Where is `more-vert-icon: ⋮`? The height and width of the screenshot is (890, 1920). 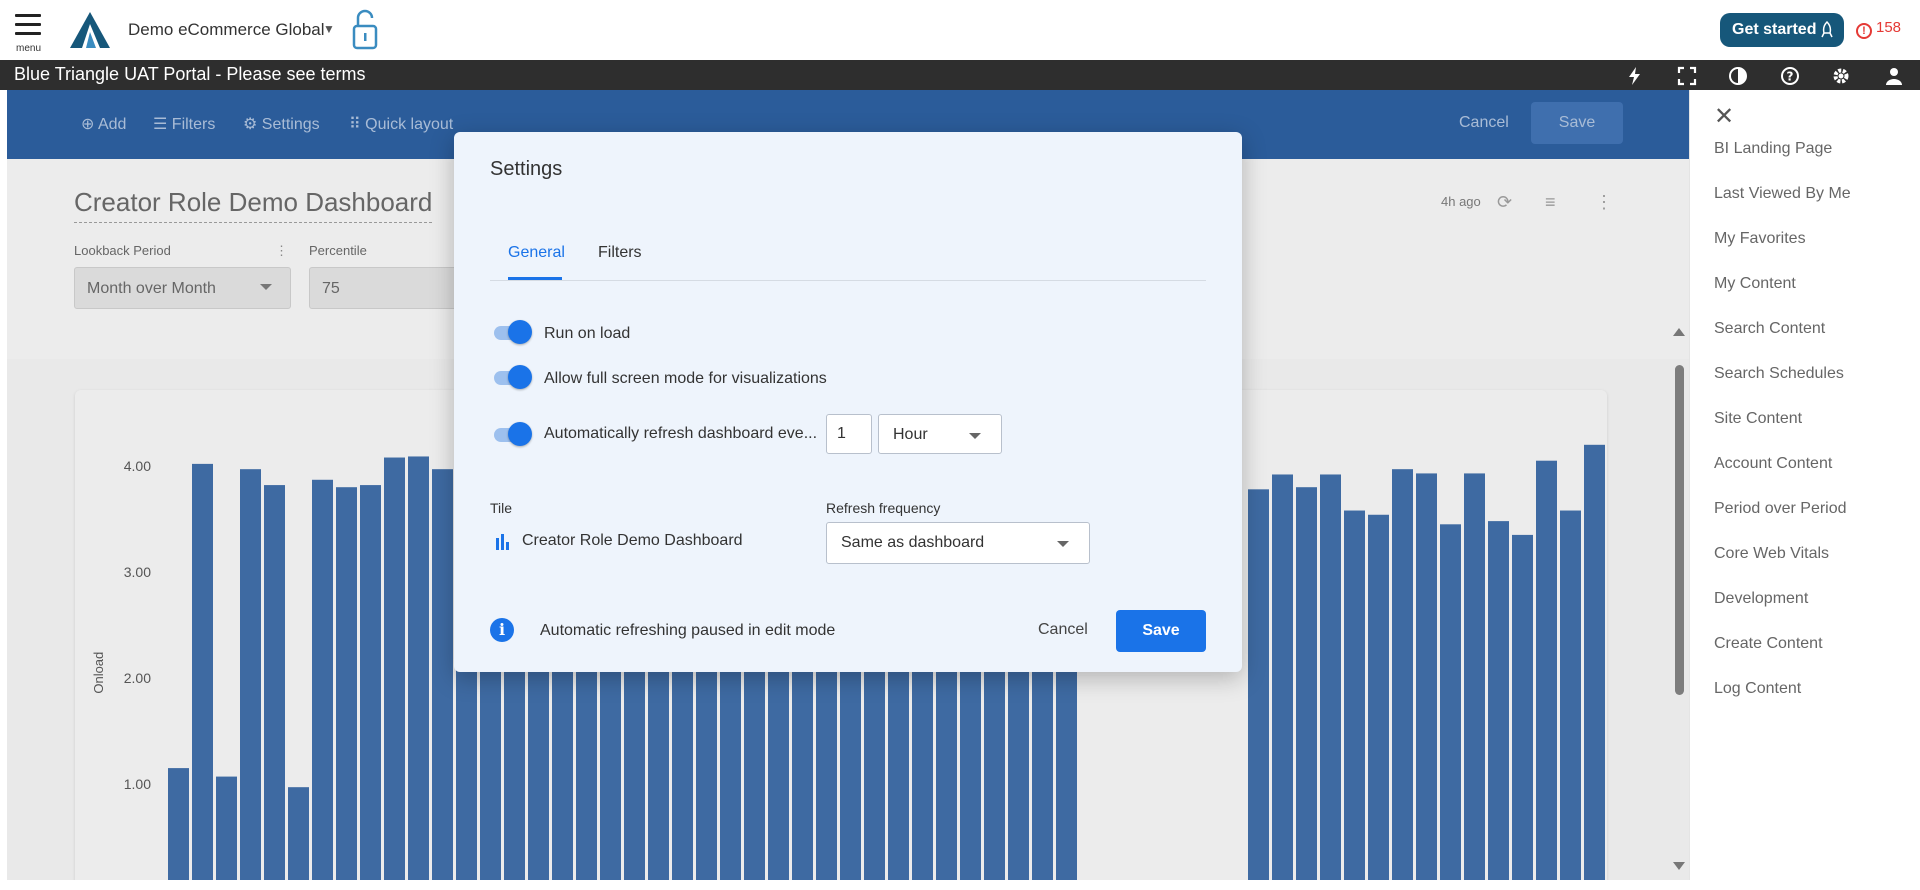 more-vert-icon: ⋮ is located at coordinates (1604, 202).